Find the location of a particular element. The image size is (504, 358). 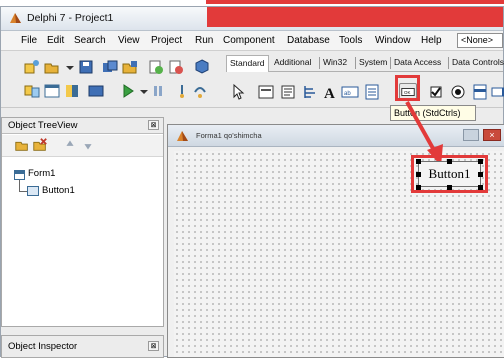

maximize-button is located at coordinates (471, 135).